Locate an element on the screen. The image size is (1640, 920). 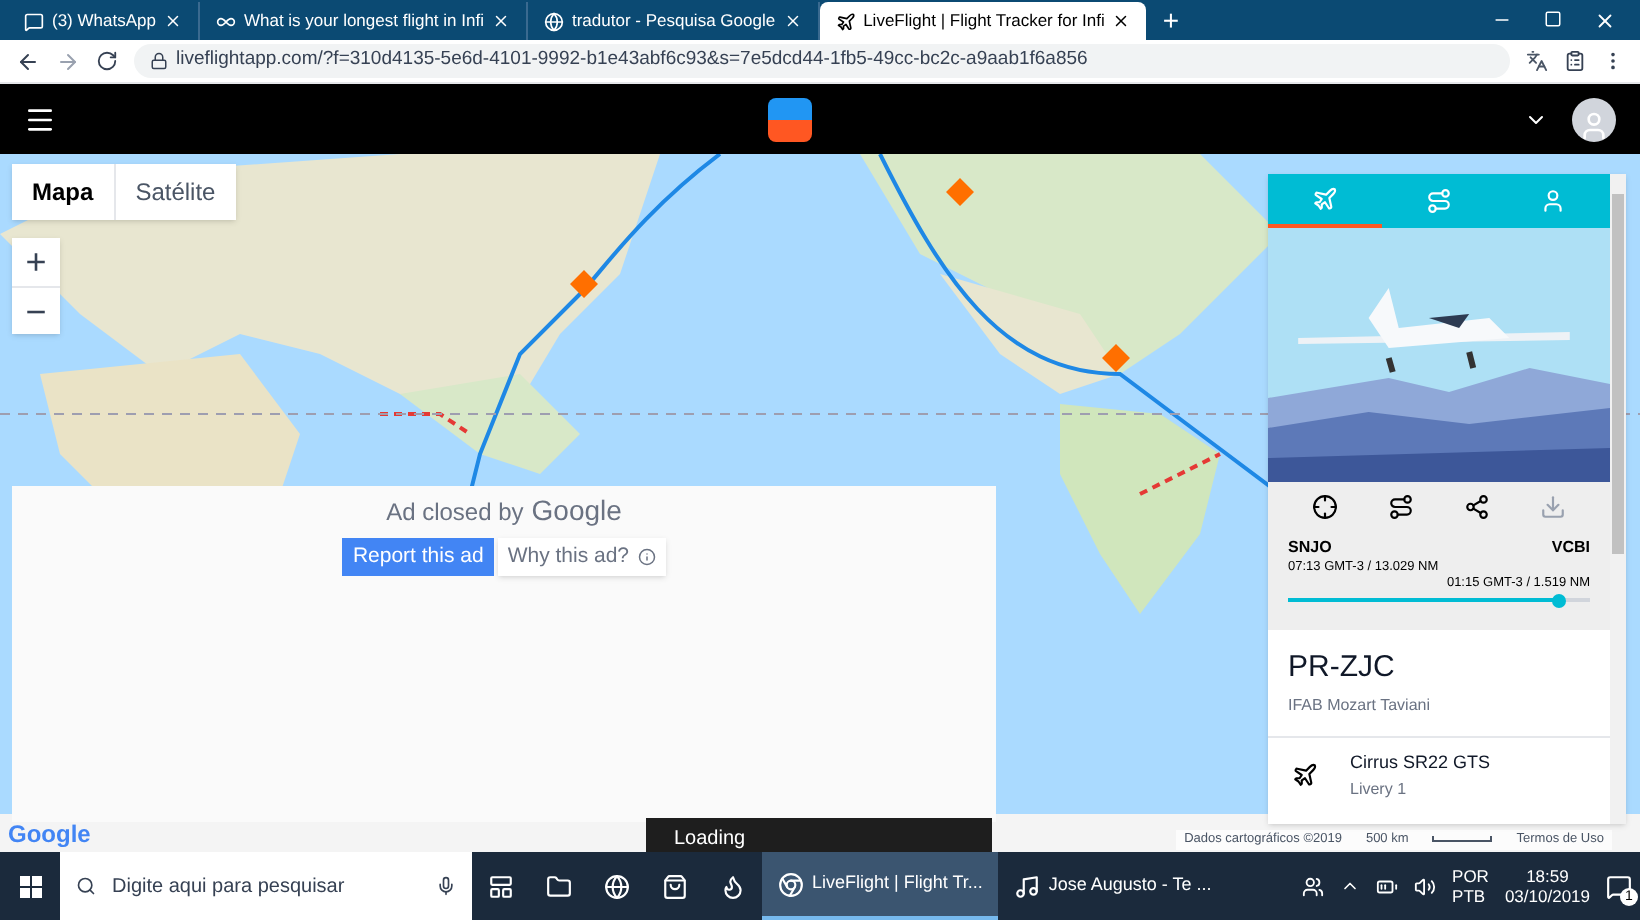
battery-icon is located at coordinates (1387, 886).